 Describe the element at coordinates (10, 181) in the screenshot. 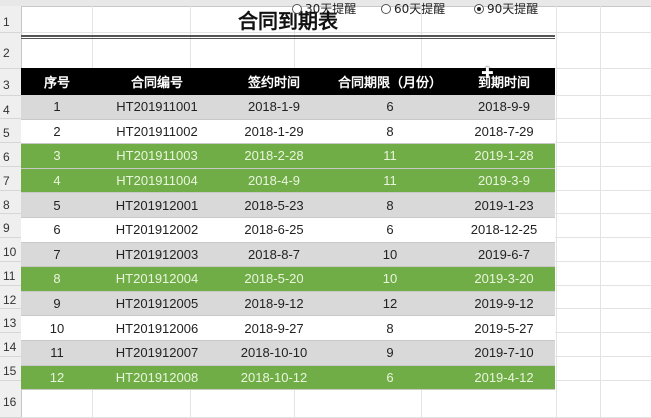

I see `row-number: 7` at that location.